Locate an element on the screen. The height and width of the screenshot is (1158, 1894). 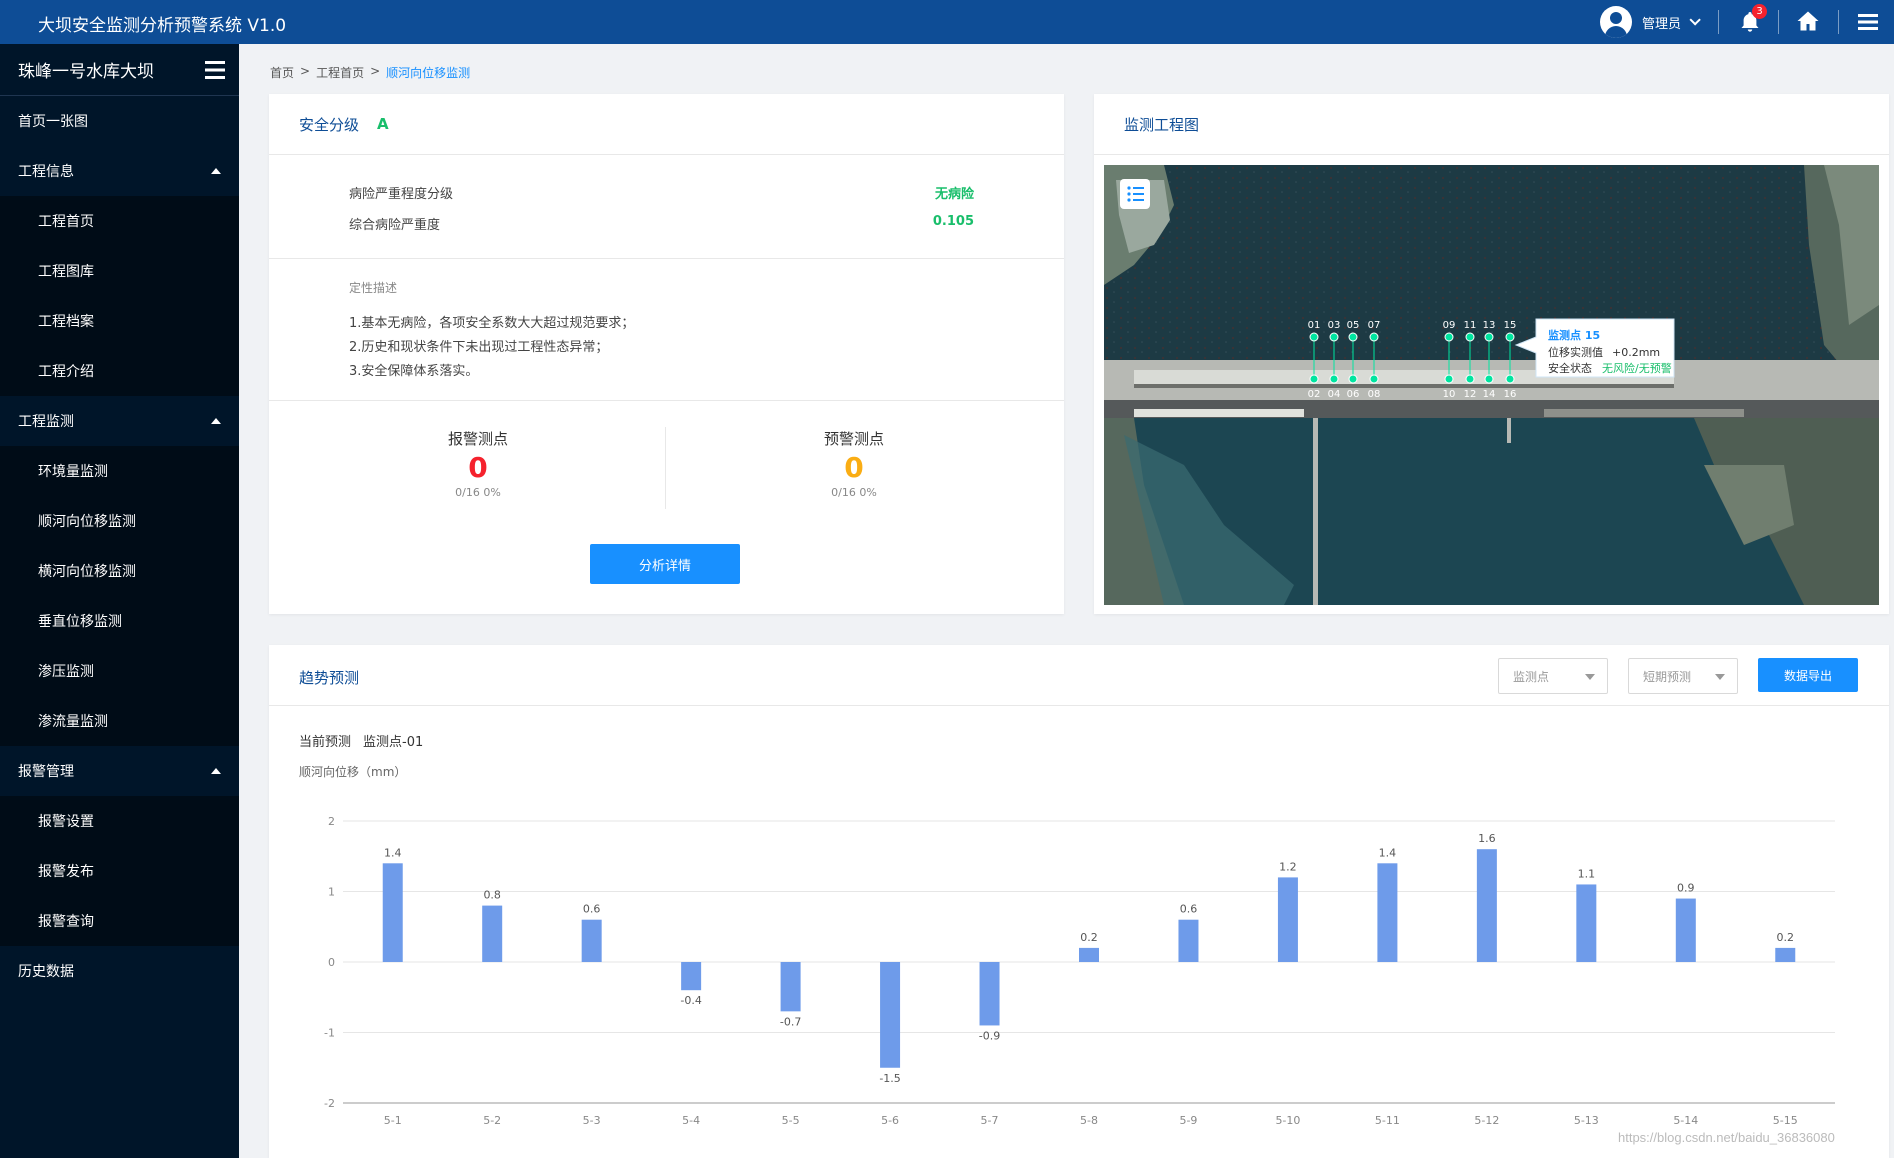
sidebar-item-label: 工程信息 is located at coordinates (46, 172).